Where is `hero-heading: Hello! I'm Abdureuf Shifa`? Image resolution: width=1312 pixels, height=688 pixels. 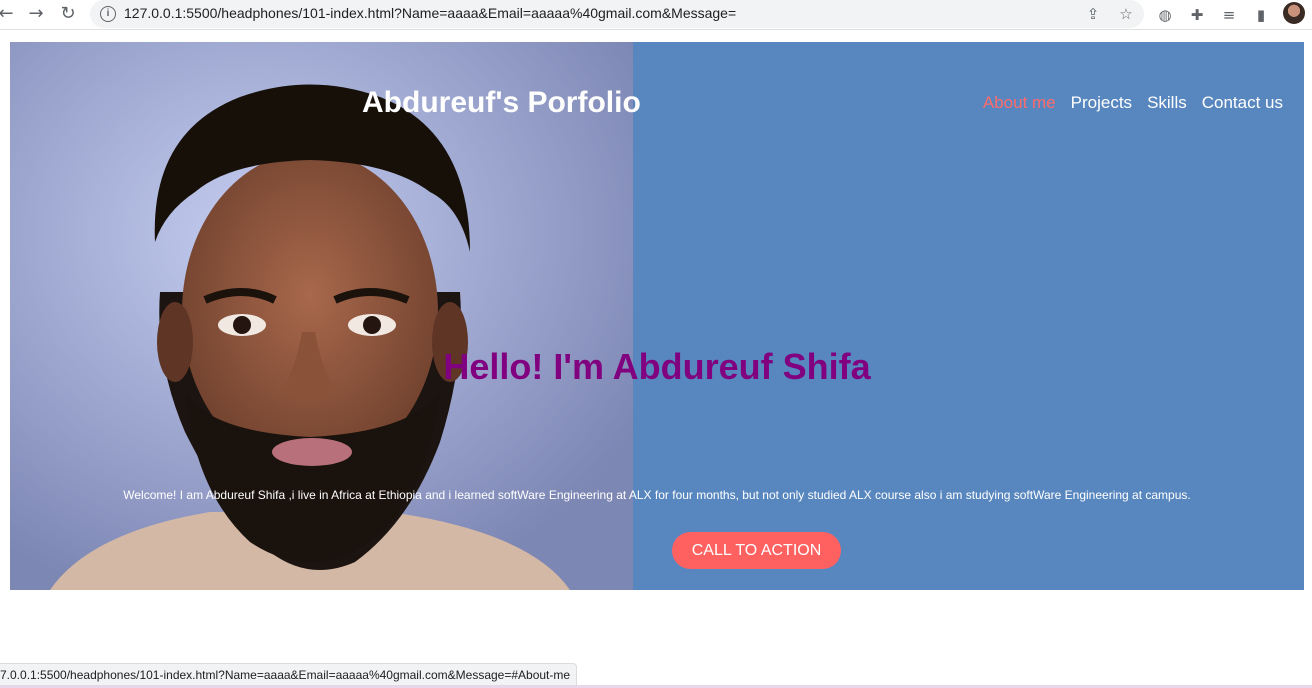 hero-heading: Hello! I'm Abdureuf Shifa is located at coordinates (657, 366).